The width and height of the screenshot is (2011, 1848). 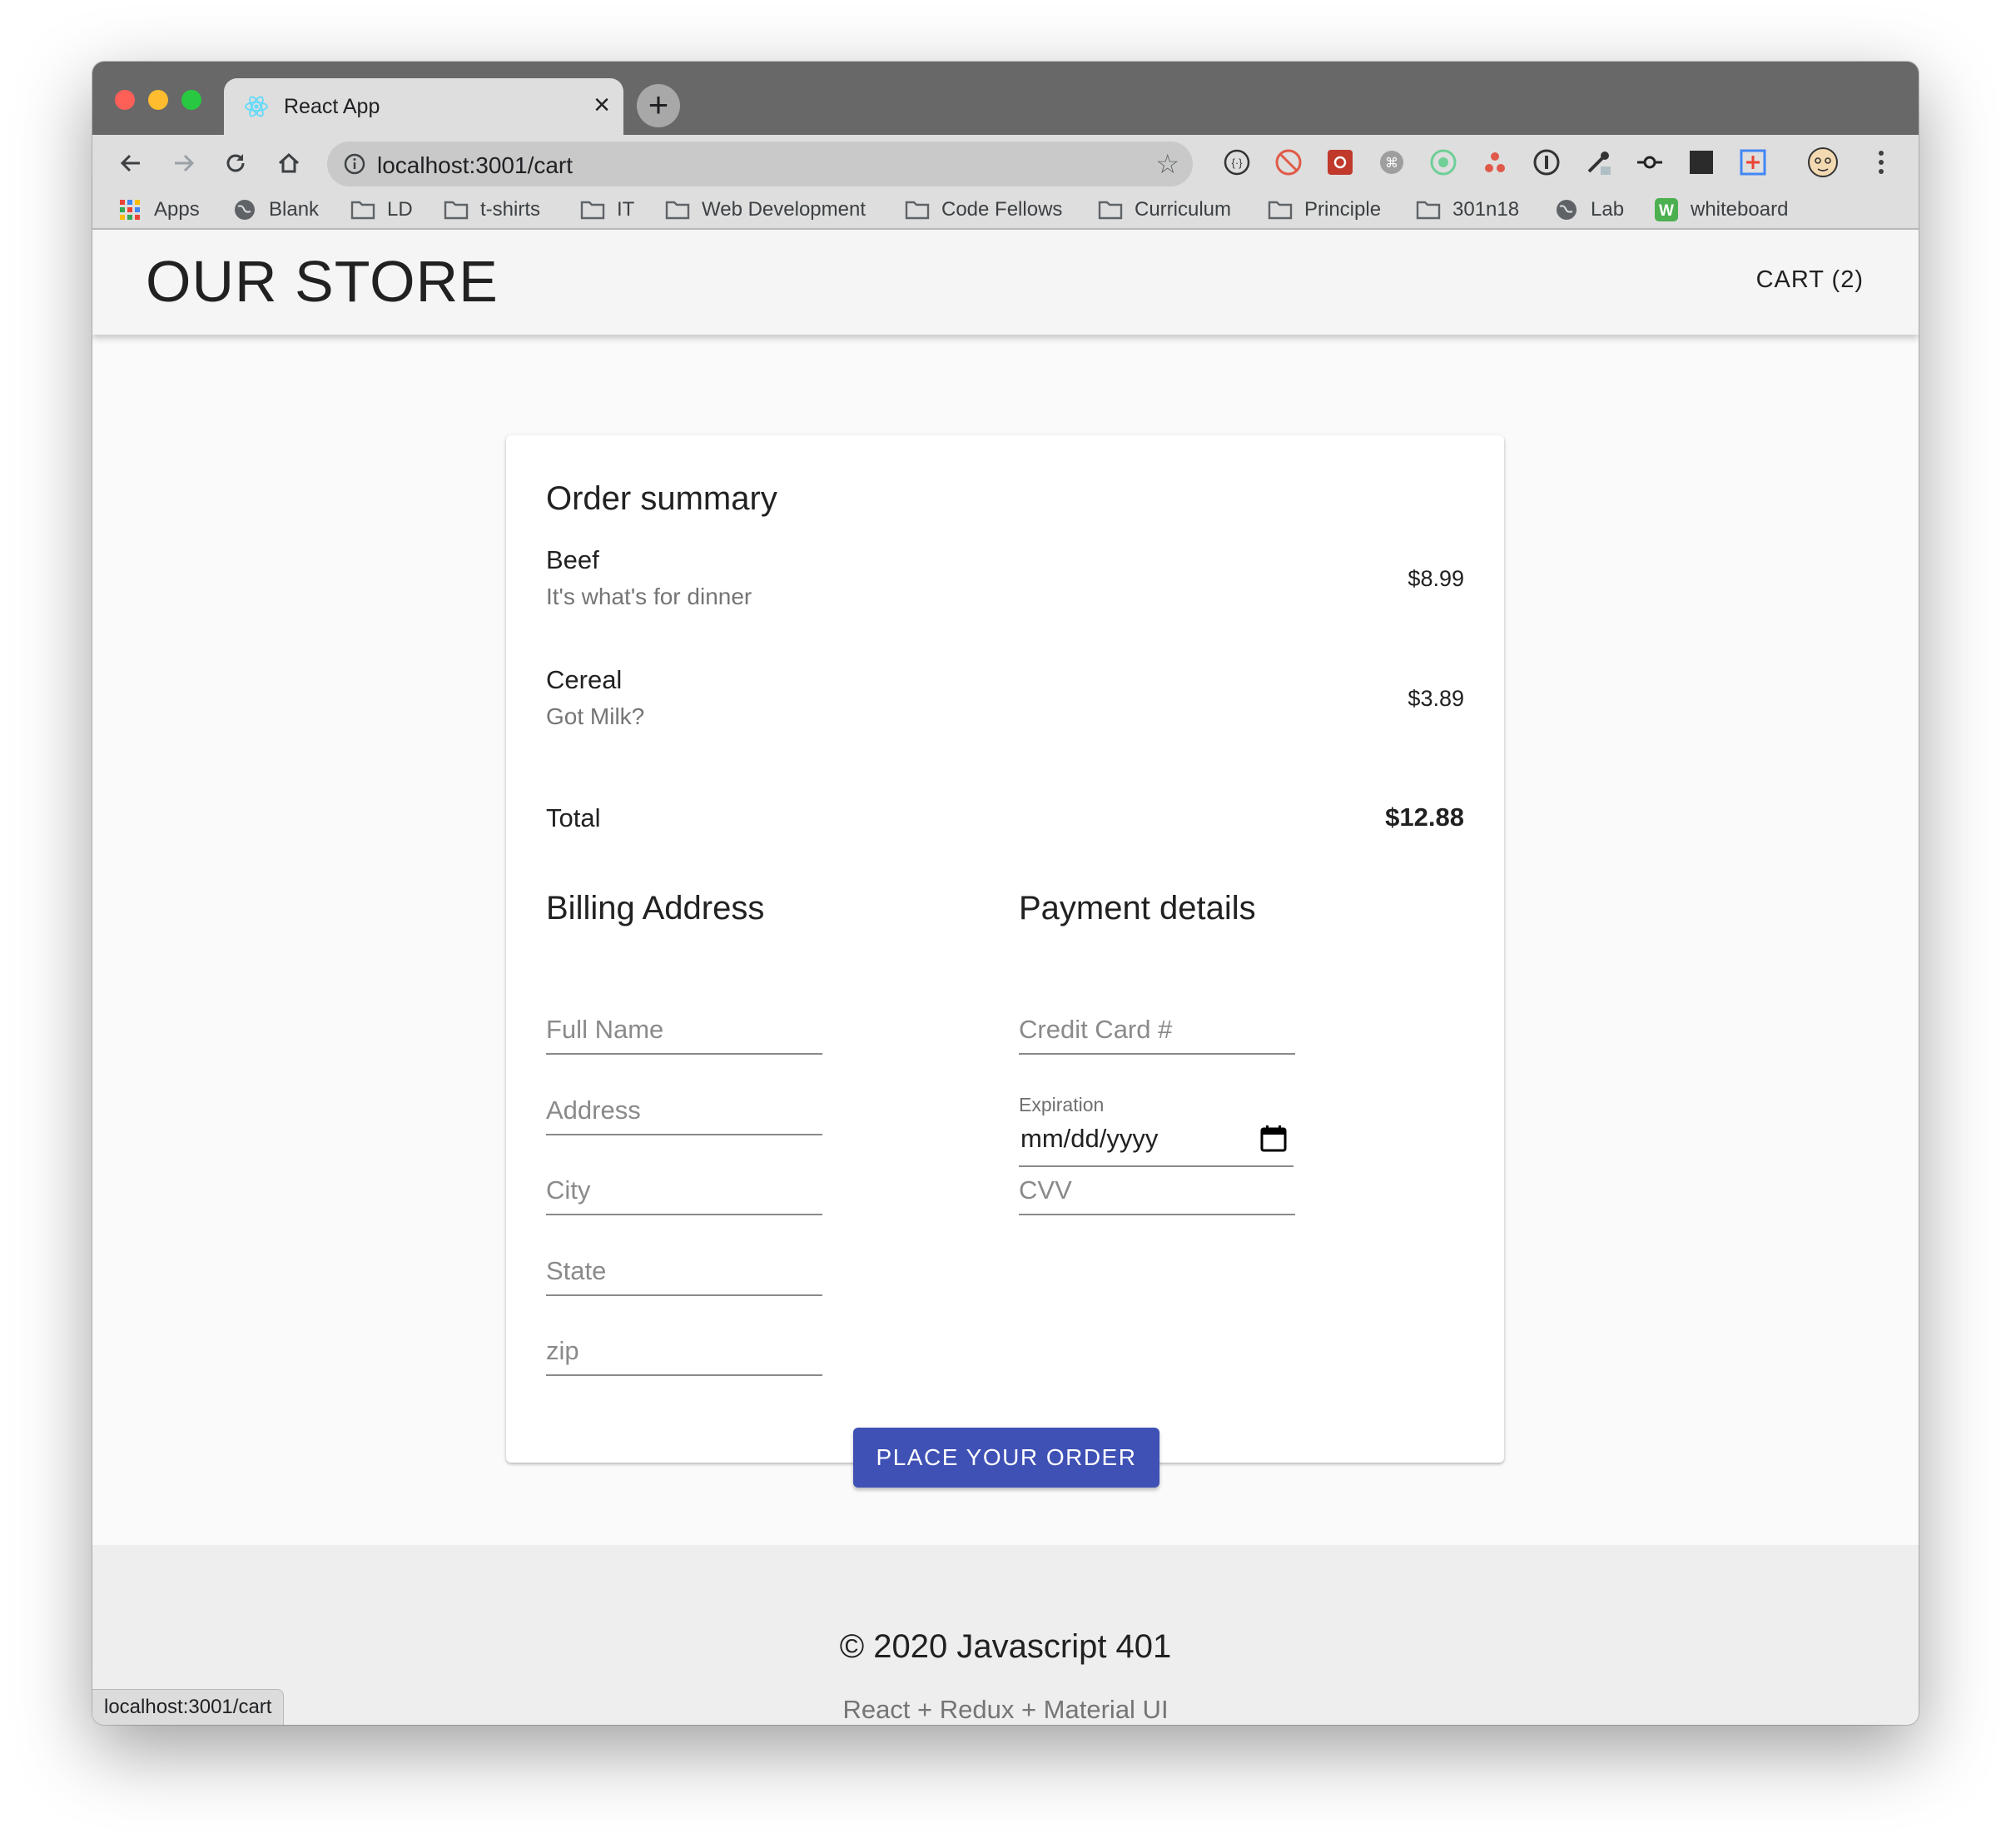 I want to click on close-tab-icon: ×, so click(x=601, y=105).